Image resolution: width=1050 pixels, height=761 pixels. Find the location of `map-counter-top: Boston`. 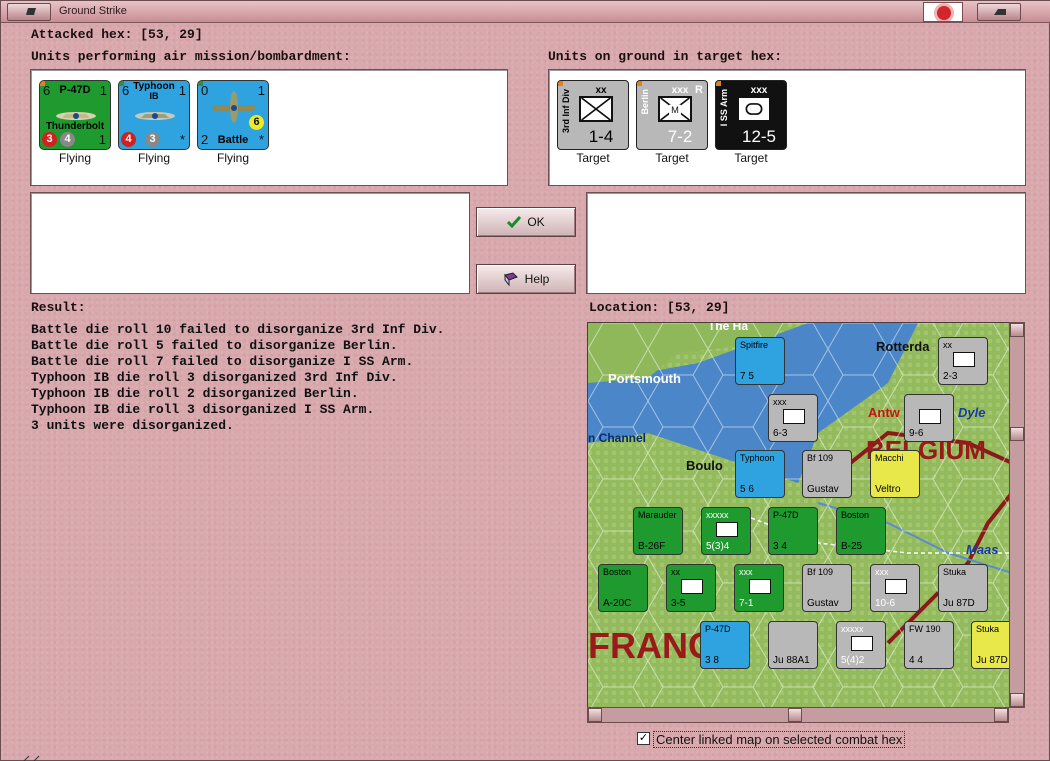

map-counter-top: Boston is located at coordinates (855, 515).